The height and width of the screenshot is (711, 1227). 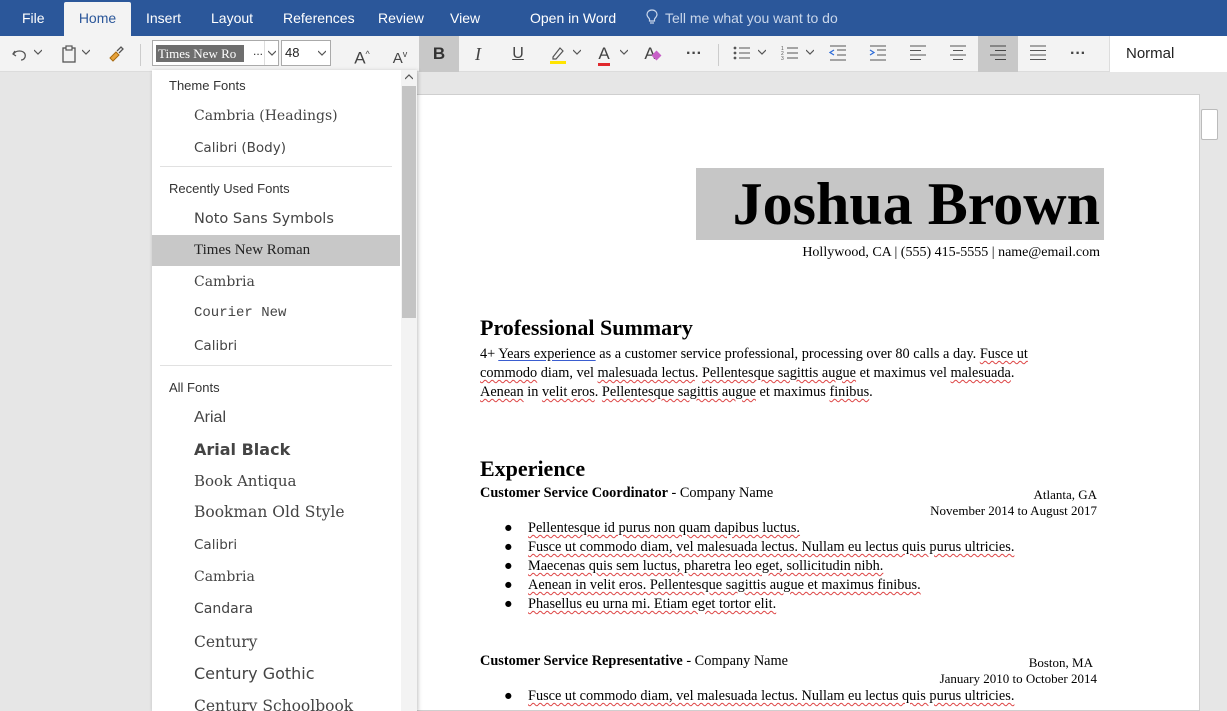 What do you see at coordinates (276, 148) in the screenshot?
I see `font-option-calibri-body: Calibri (Body)` at bounding box center [276, 148].